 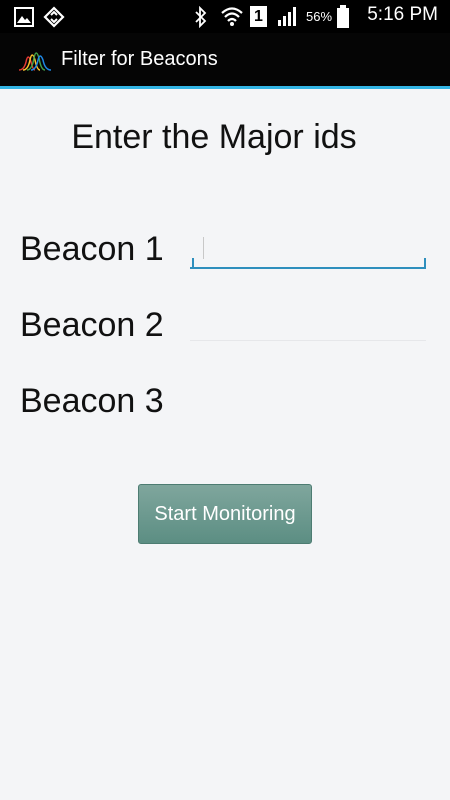 What do you see at coordinates (308, 340) in the screenshot?
I see `beacon-2-input-underline` at bounding box center [308, 340].